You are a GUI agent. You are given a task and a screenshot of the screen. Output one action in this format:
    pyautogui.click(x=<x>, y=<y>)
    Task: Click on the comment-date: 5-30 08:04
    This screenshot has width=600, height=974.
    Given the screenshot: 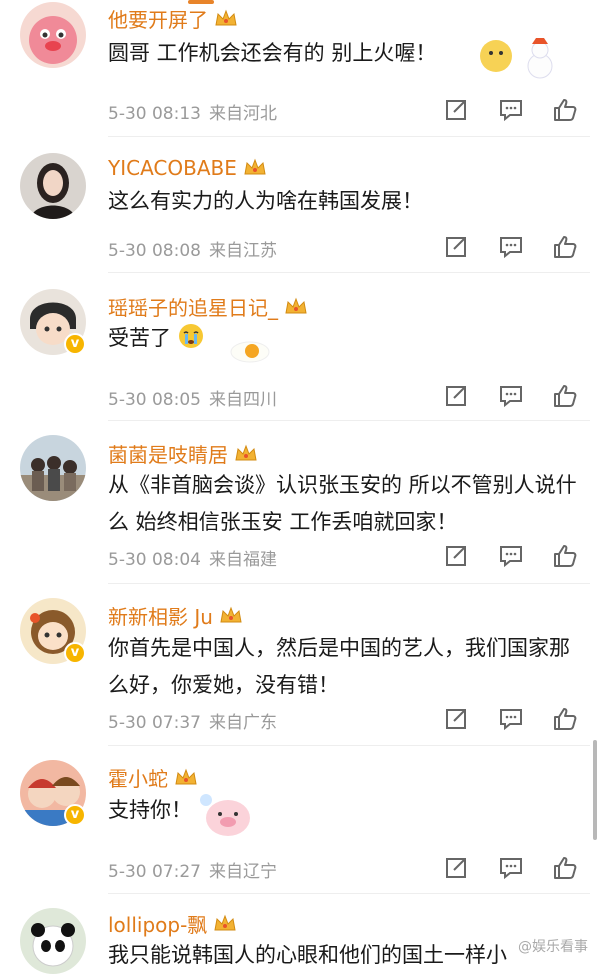 What is the action you would take?
    pyautogui.click(x=154, y=560)
    